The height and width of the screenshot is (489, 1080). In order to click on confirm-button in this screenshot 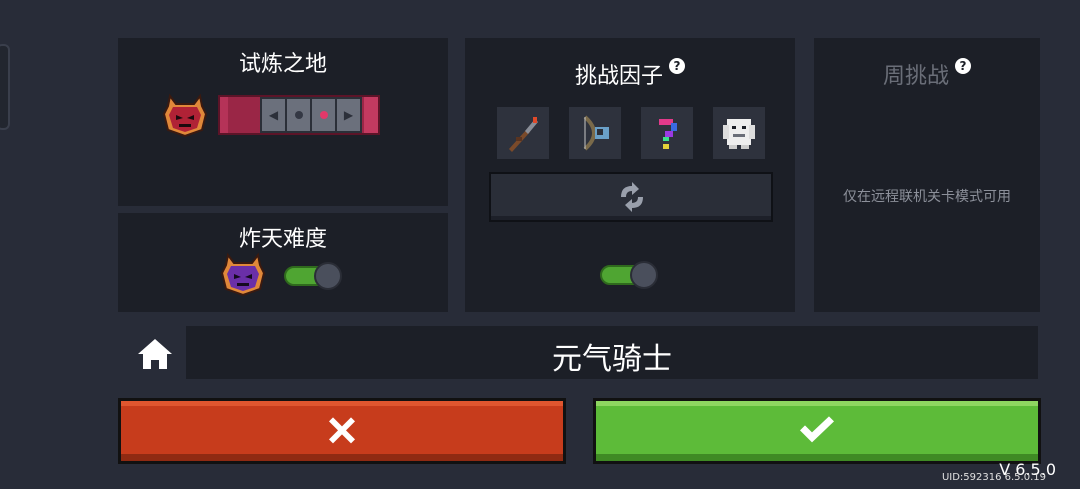, I will do `click(817, 431)`.